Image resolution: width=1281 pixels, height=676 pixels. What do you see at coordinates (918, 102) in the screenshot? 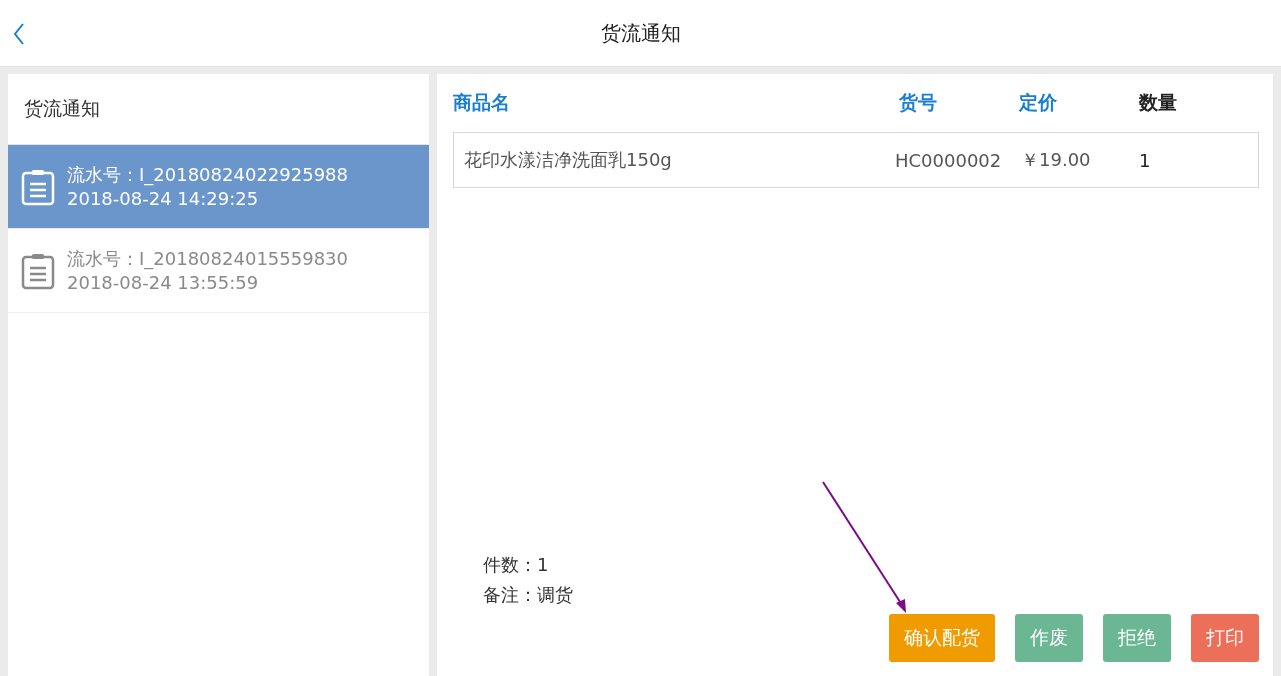
I see `column-header: 货号` at bounding box center [918, 102].